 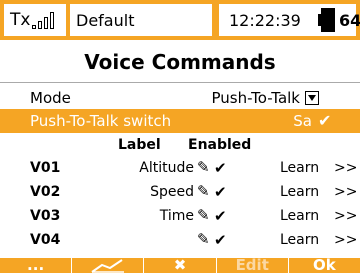 I want to click on table-row: V04 ✎ ✔ Learn >>, so click(x=180, y=240).